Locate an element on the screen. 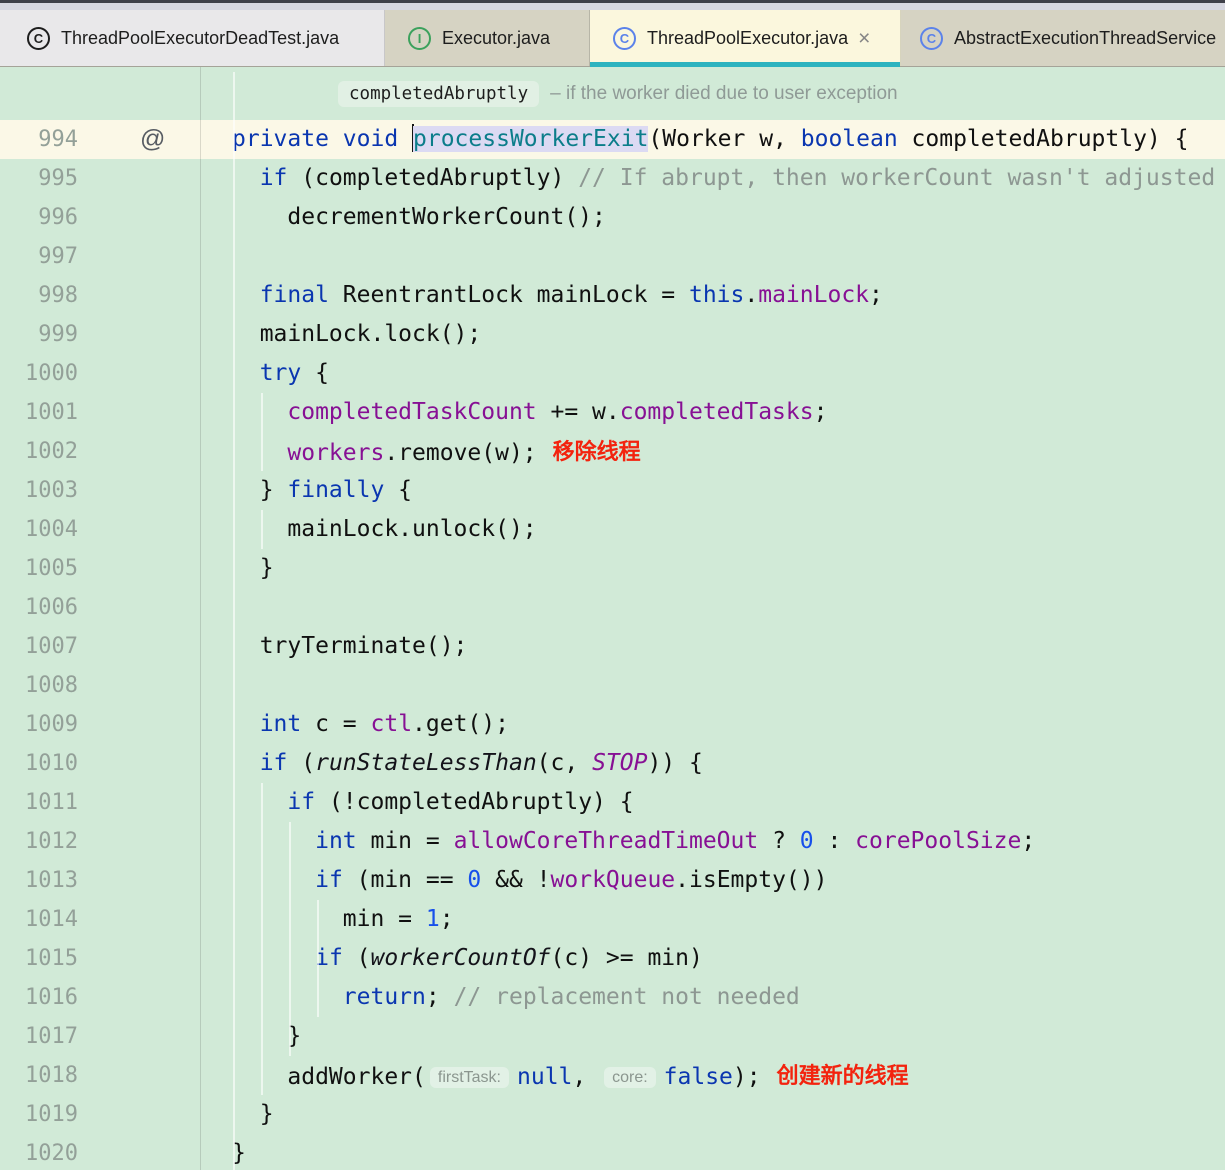 Image resolution: width=1225 pixels, height=1170 pixels. code-text: tryTerminate(); is located at coordinates (712, 646).